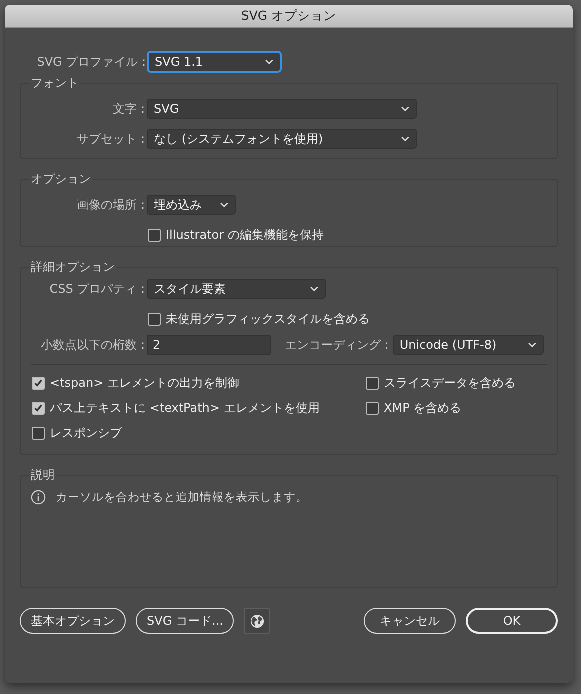 The image size is (581, 694). Describe the element at coordinates (185, 408) in the screenshot. I see `checkbox-label: パス上テキストに <textPath> エレメントを使用` at that location.